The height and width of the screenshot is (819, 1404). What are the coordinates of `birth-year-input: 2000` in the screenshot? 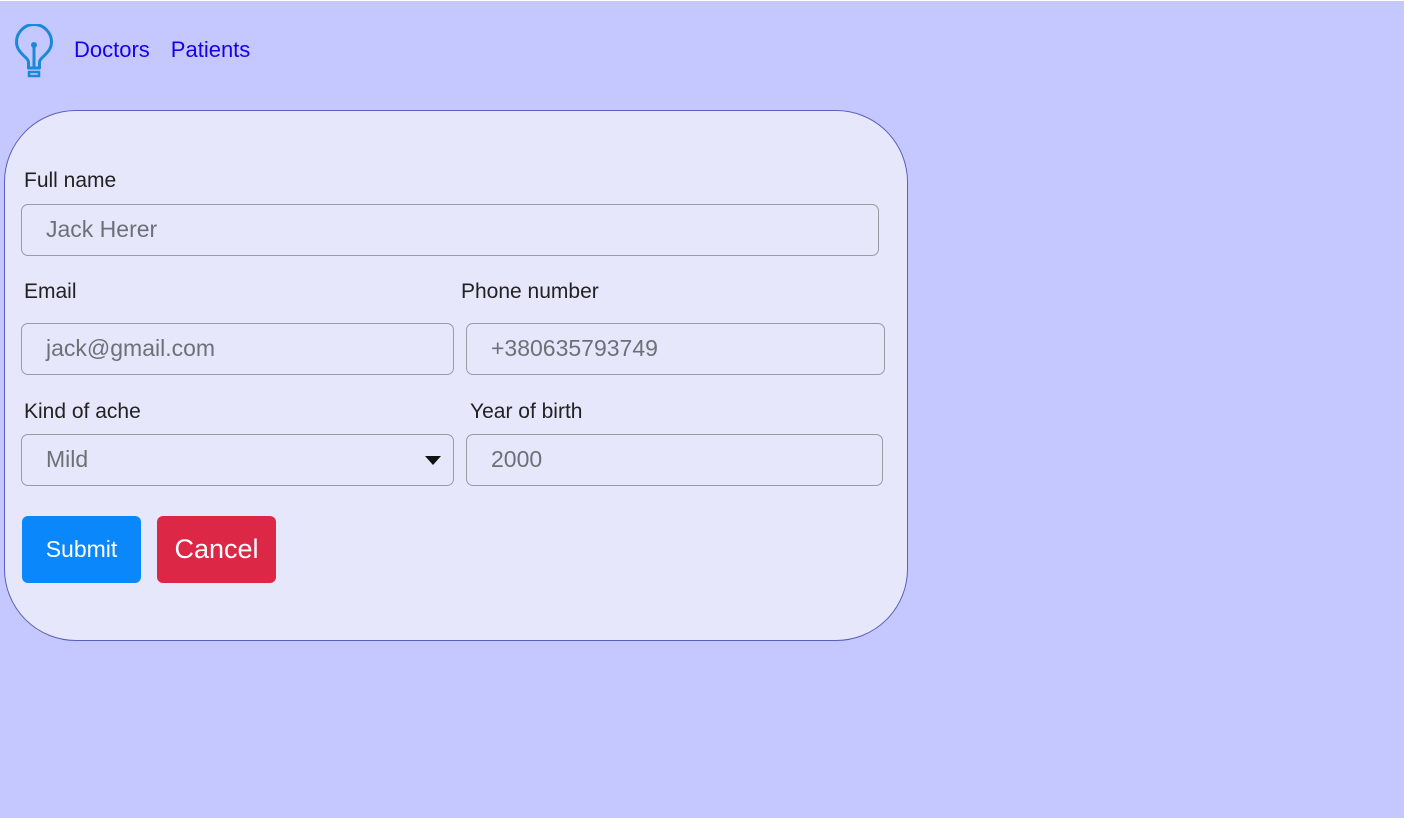 It's located at (674, 460).